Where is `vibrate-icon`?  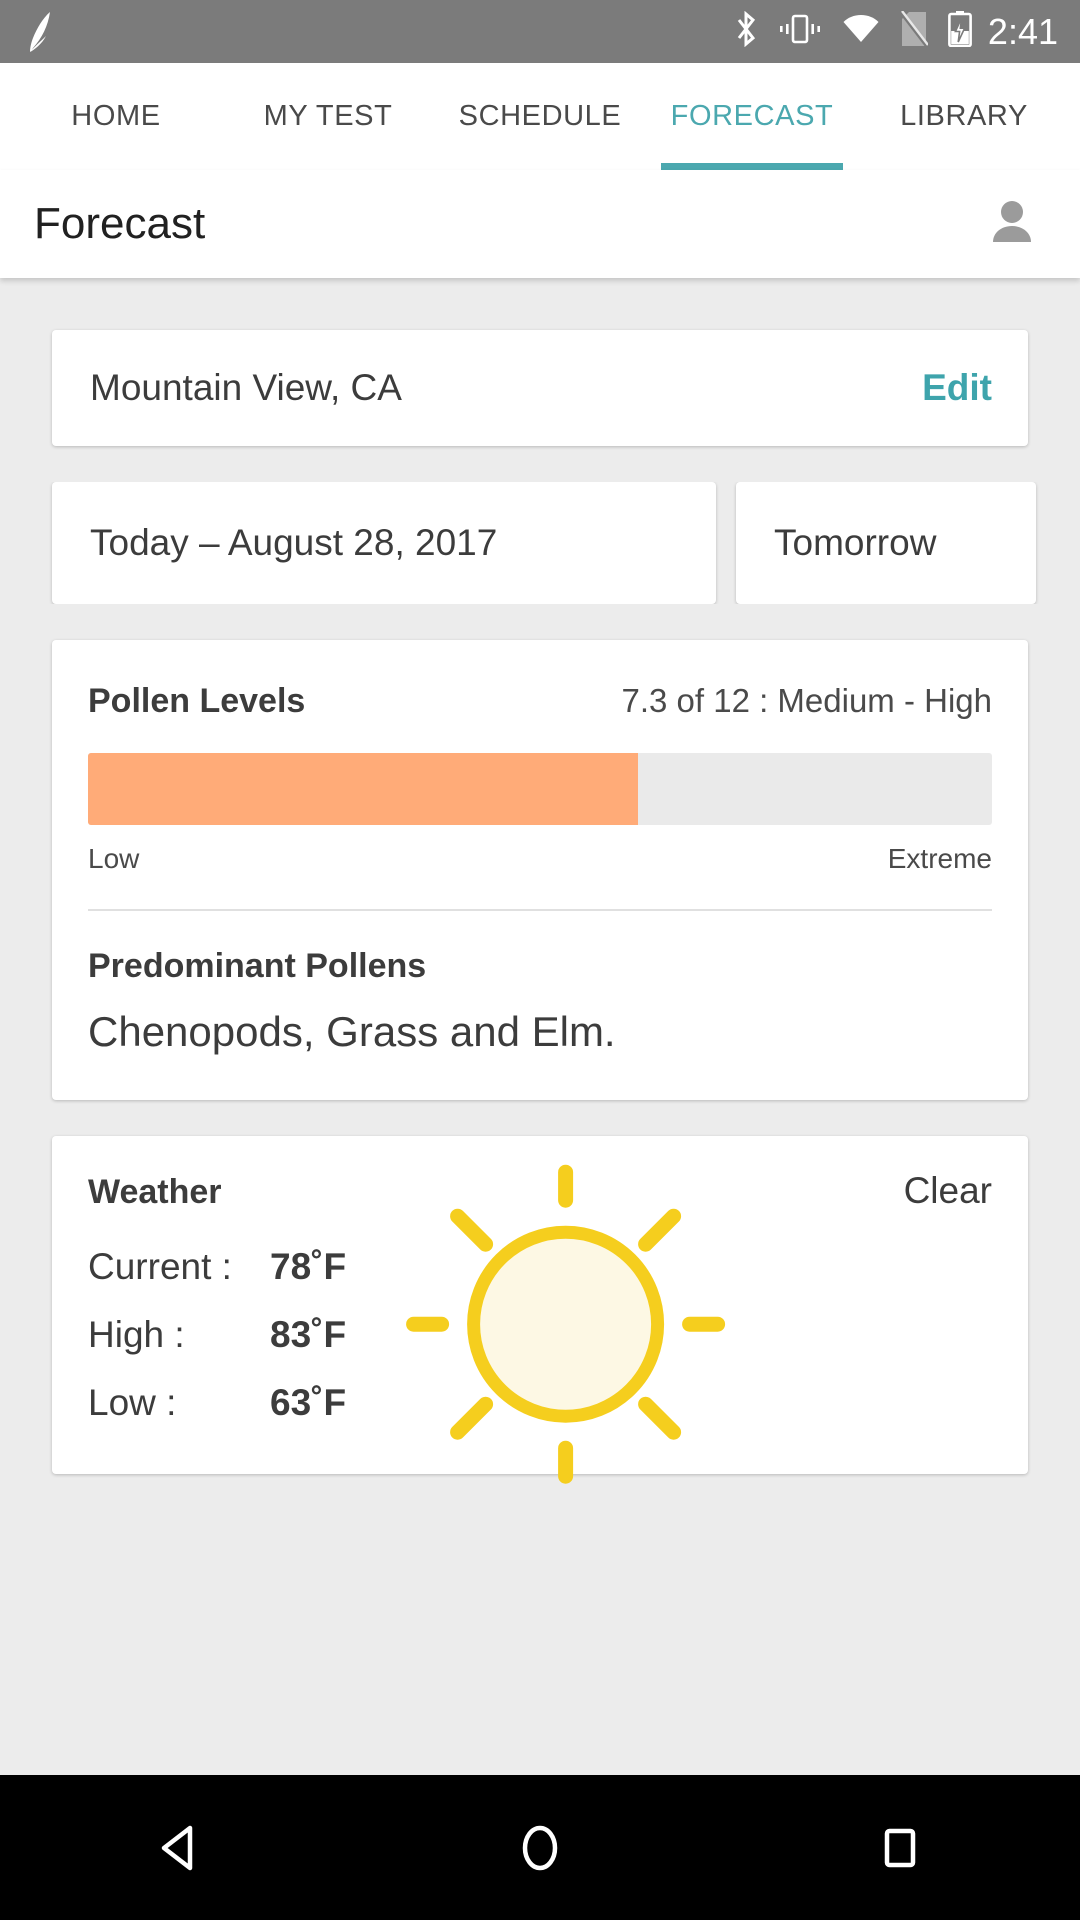 vibrate-icon is located at coordinates (800, 31).